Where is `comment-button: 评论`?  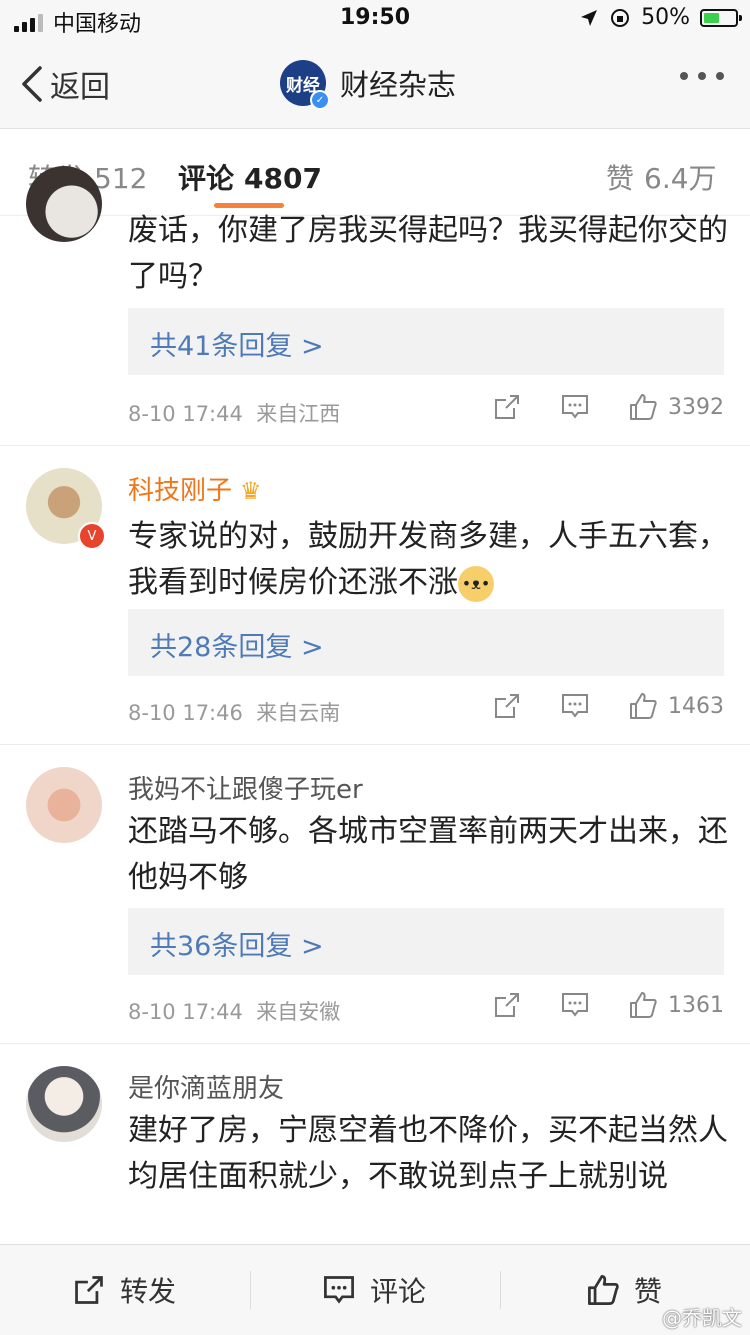 comment-button: 评论 is located at coordinates (374, 1290).